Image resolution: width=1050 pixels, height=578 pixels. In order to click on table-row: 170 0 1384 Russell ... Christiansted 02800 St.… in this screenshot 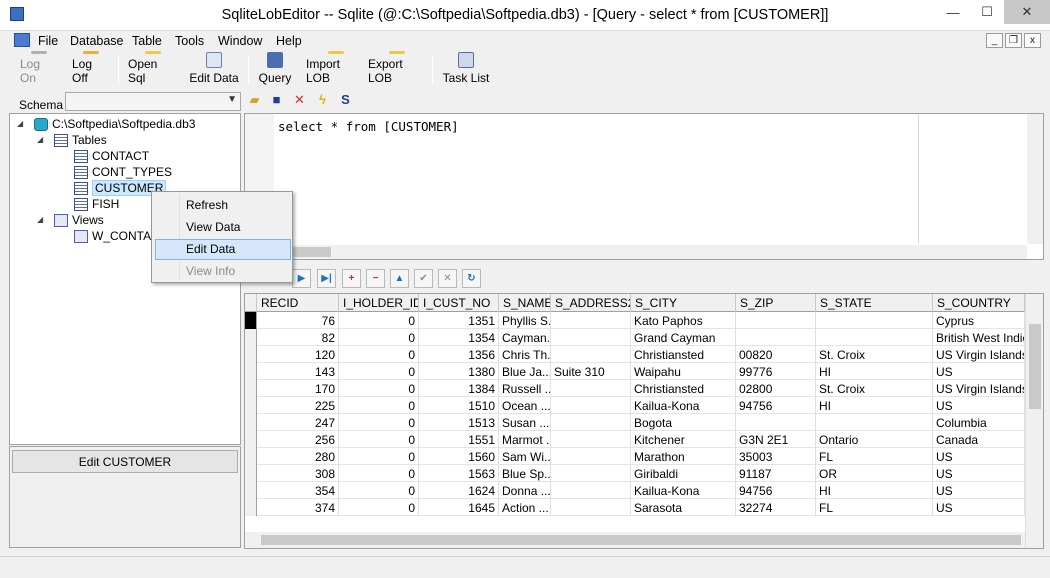, I will do `click(635, 388)`.